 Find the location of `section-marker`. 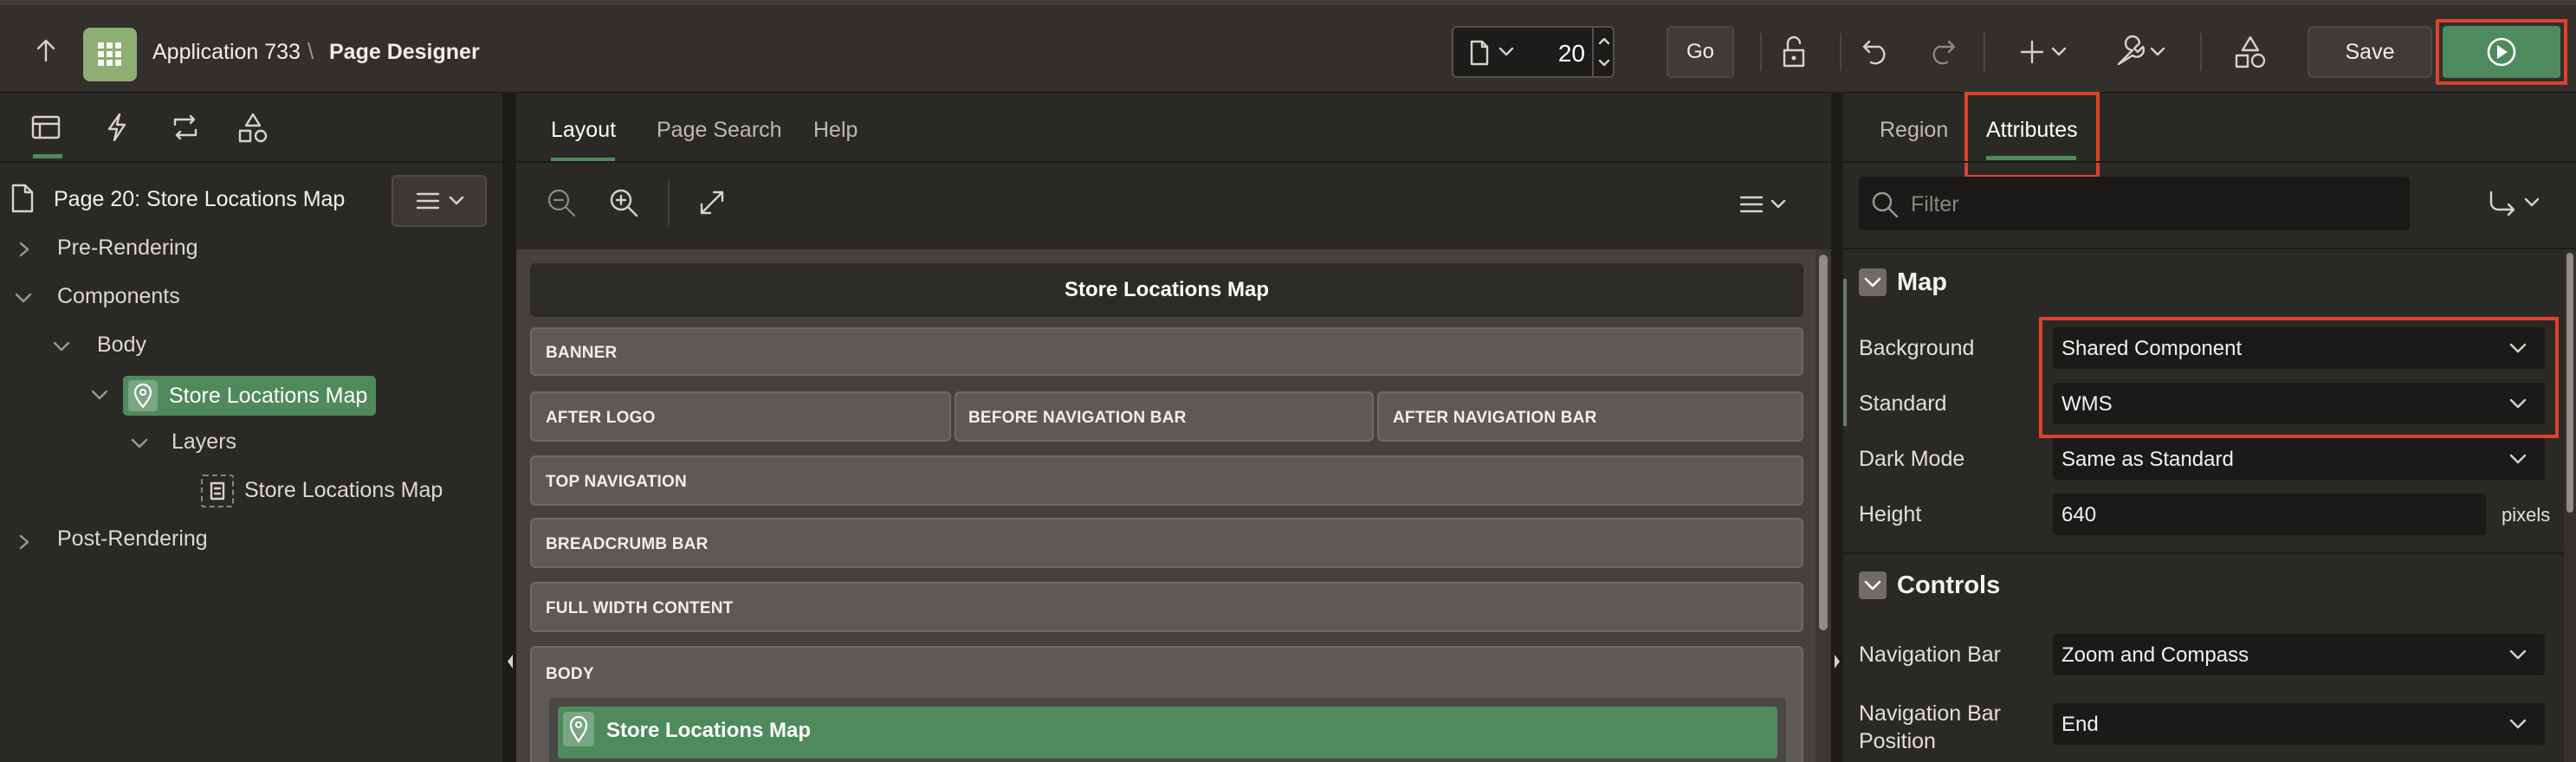

section-marker is located at coordinates (1845, 353).